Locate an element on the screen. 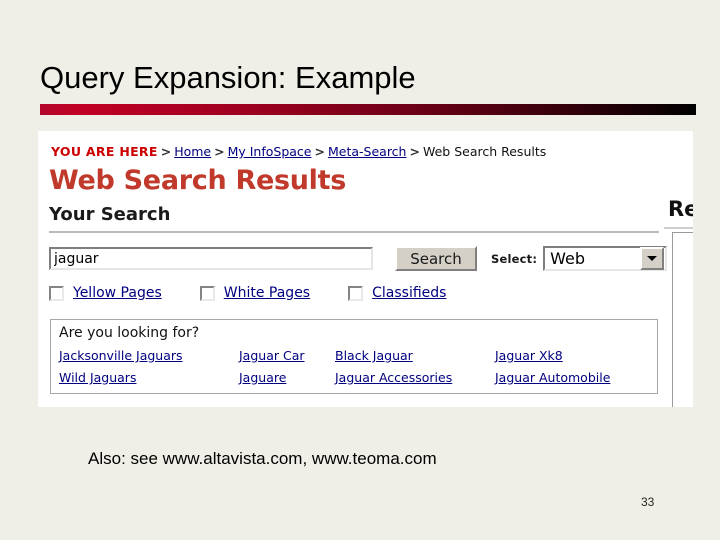 This screenshot has width=720, height=540. suggestion-link: Black Jaguar is located at coordinates (374, 355).